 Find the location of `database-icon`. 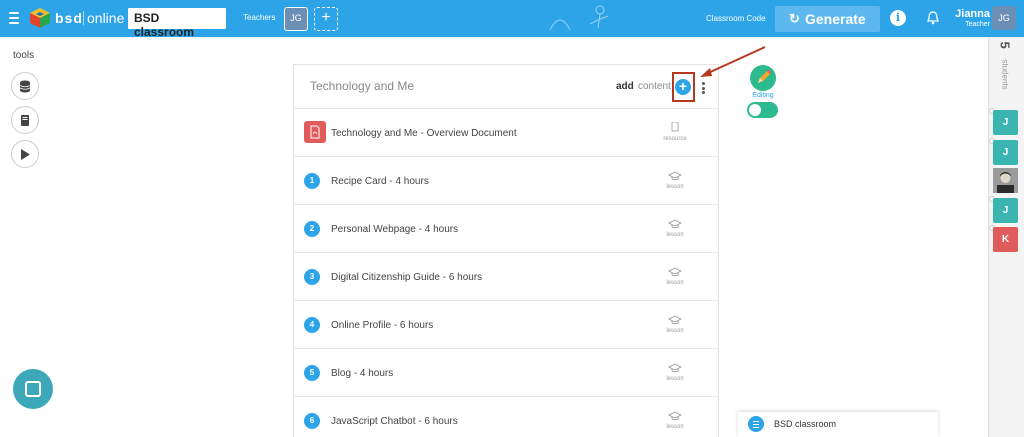

database-icon is located at coordinates (25, 86).